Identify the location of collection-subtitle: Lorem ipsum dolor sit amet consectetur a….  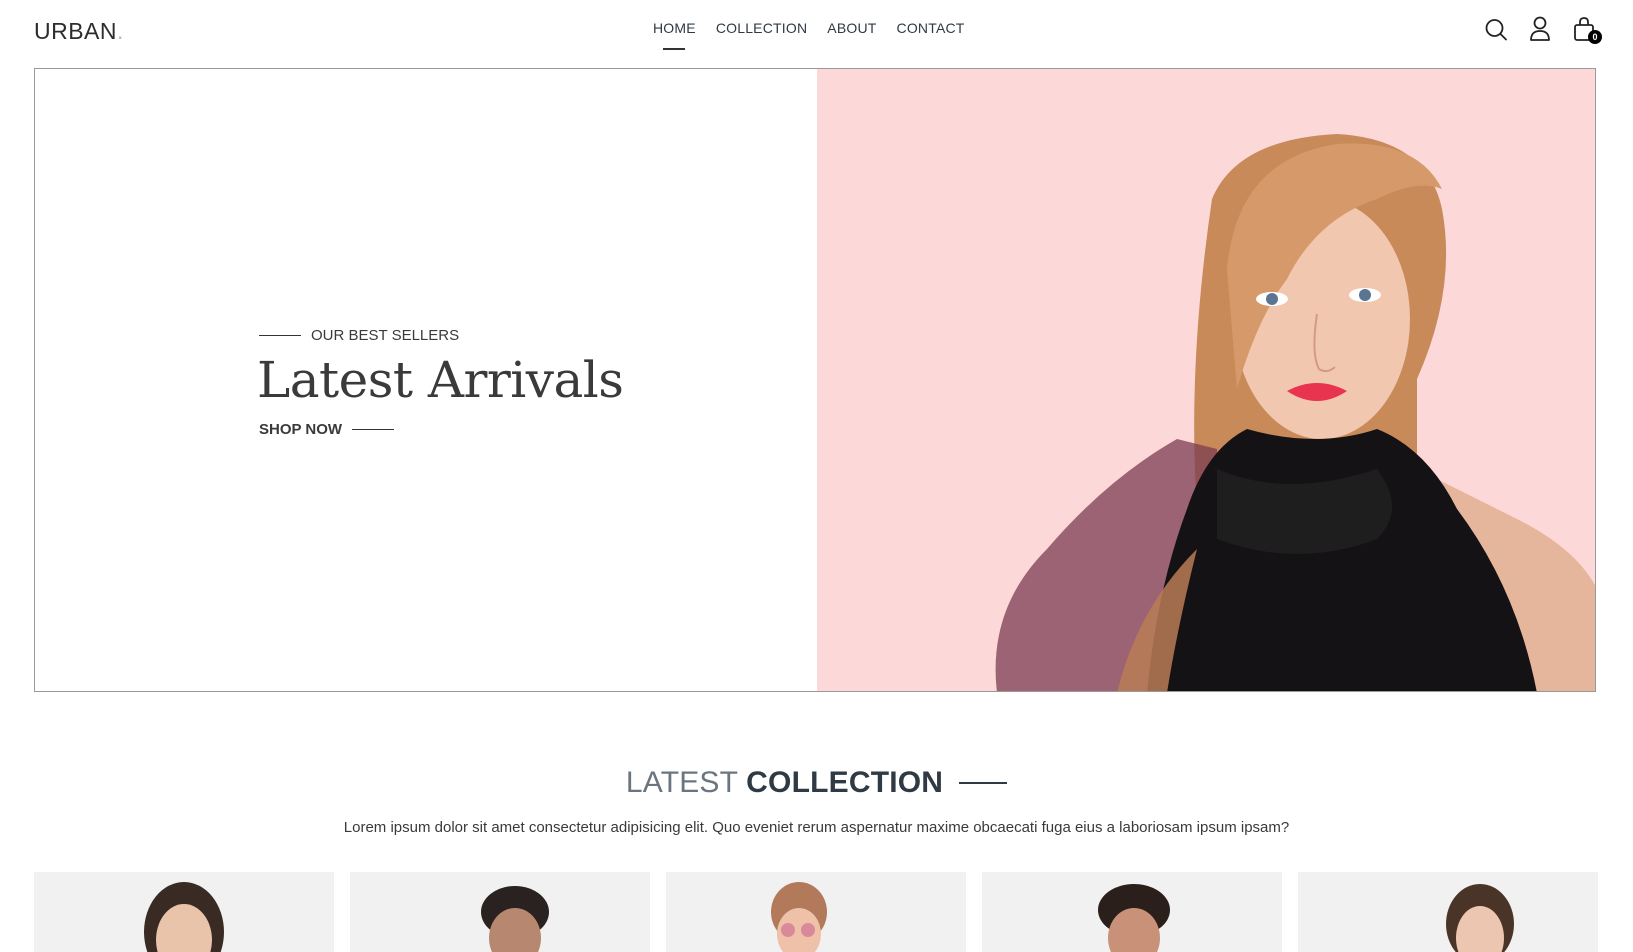
(816, 827).